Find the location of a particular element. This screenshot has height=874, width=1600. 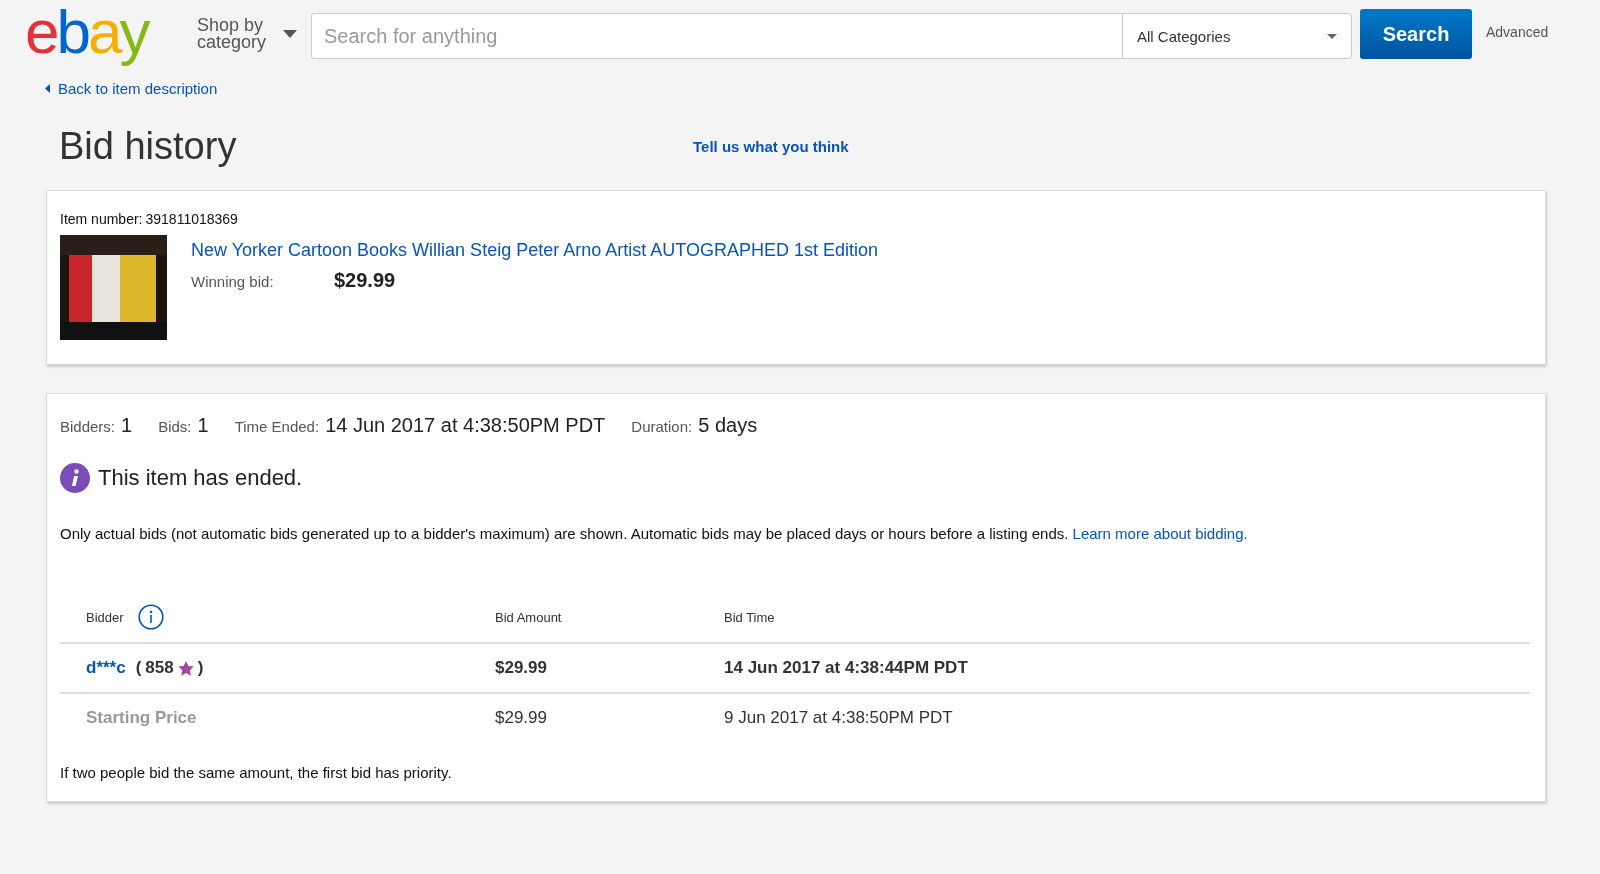

feedback-link: Tell us what you think is located at coordinates (771, 146).